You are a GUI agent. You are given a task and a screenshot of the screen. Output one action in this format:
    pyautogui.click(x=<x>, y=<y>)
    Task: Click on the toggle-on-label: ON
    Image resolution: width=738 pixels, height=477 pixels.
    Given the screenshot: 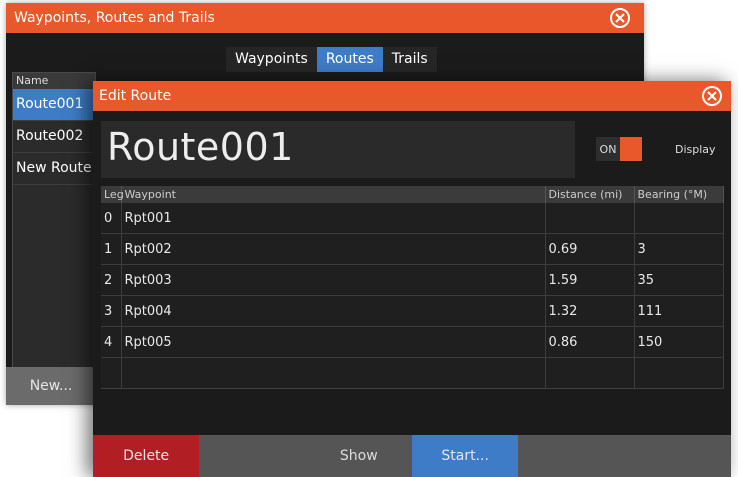 What is the action you would take?
    pyautogui.click(x=608, y=149)
    